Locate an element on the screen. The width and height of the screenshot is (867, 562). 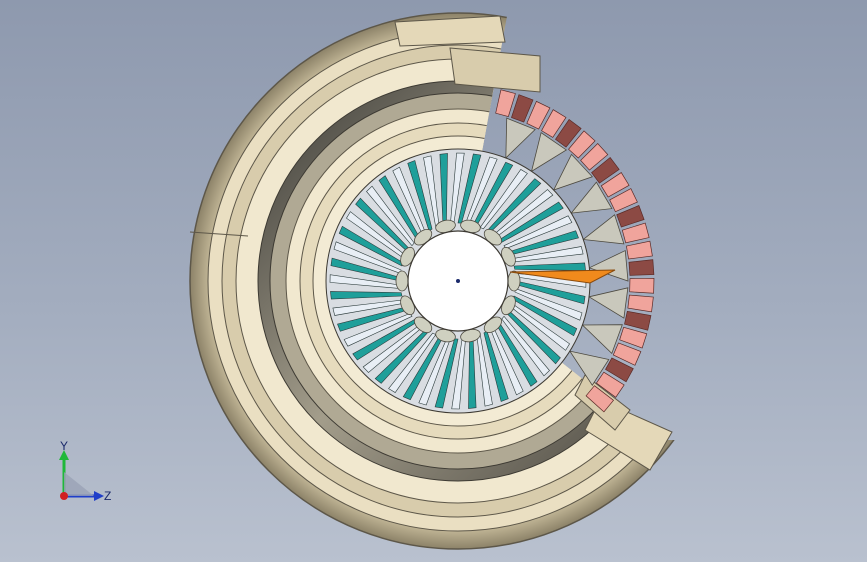
origin-marker is located at coordinates (458, 281).